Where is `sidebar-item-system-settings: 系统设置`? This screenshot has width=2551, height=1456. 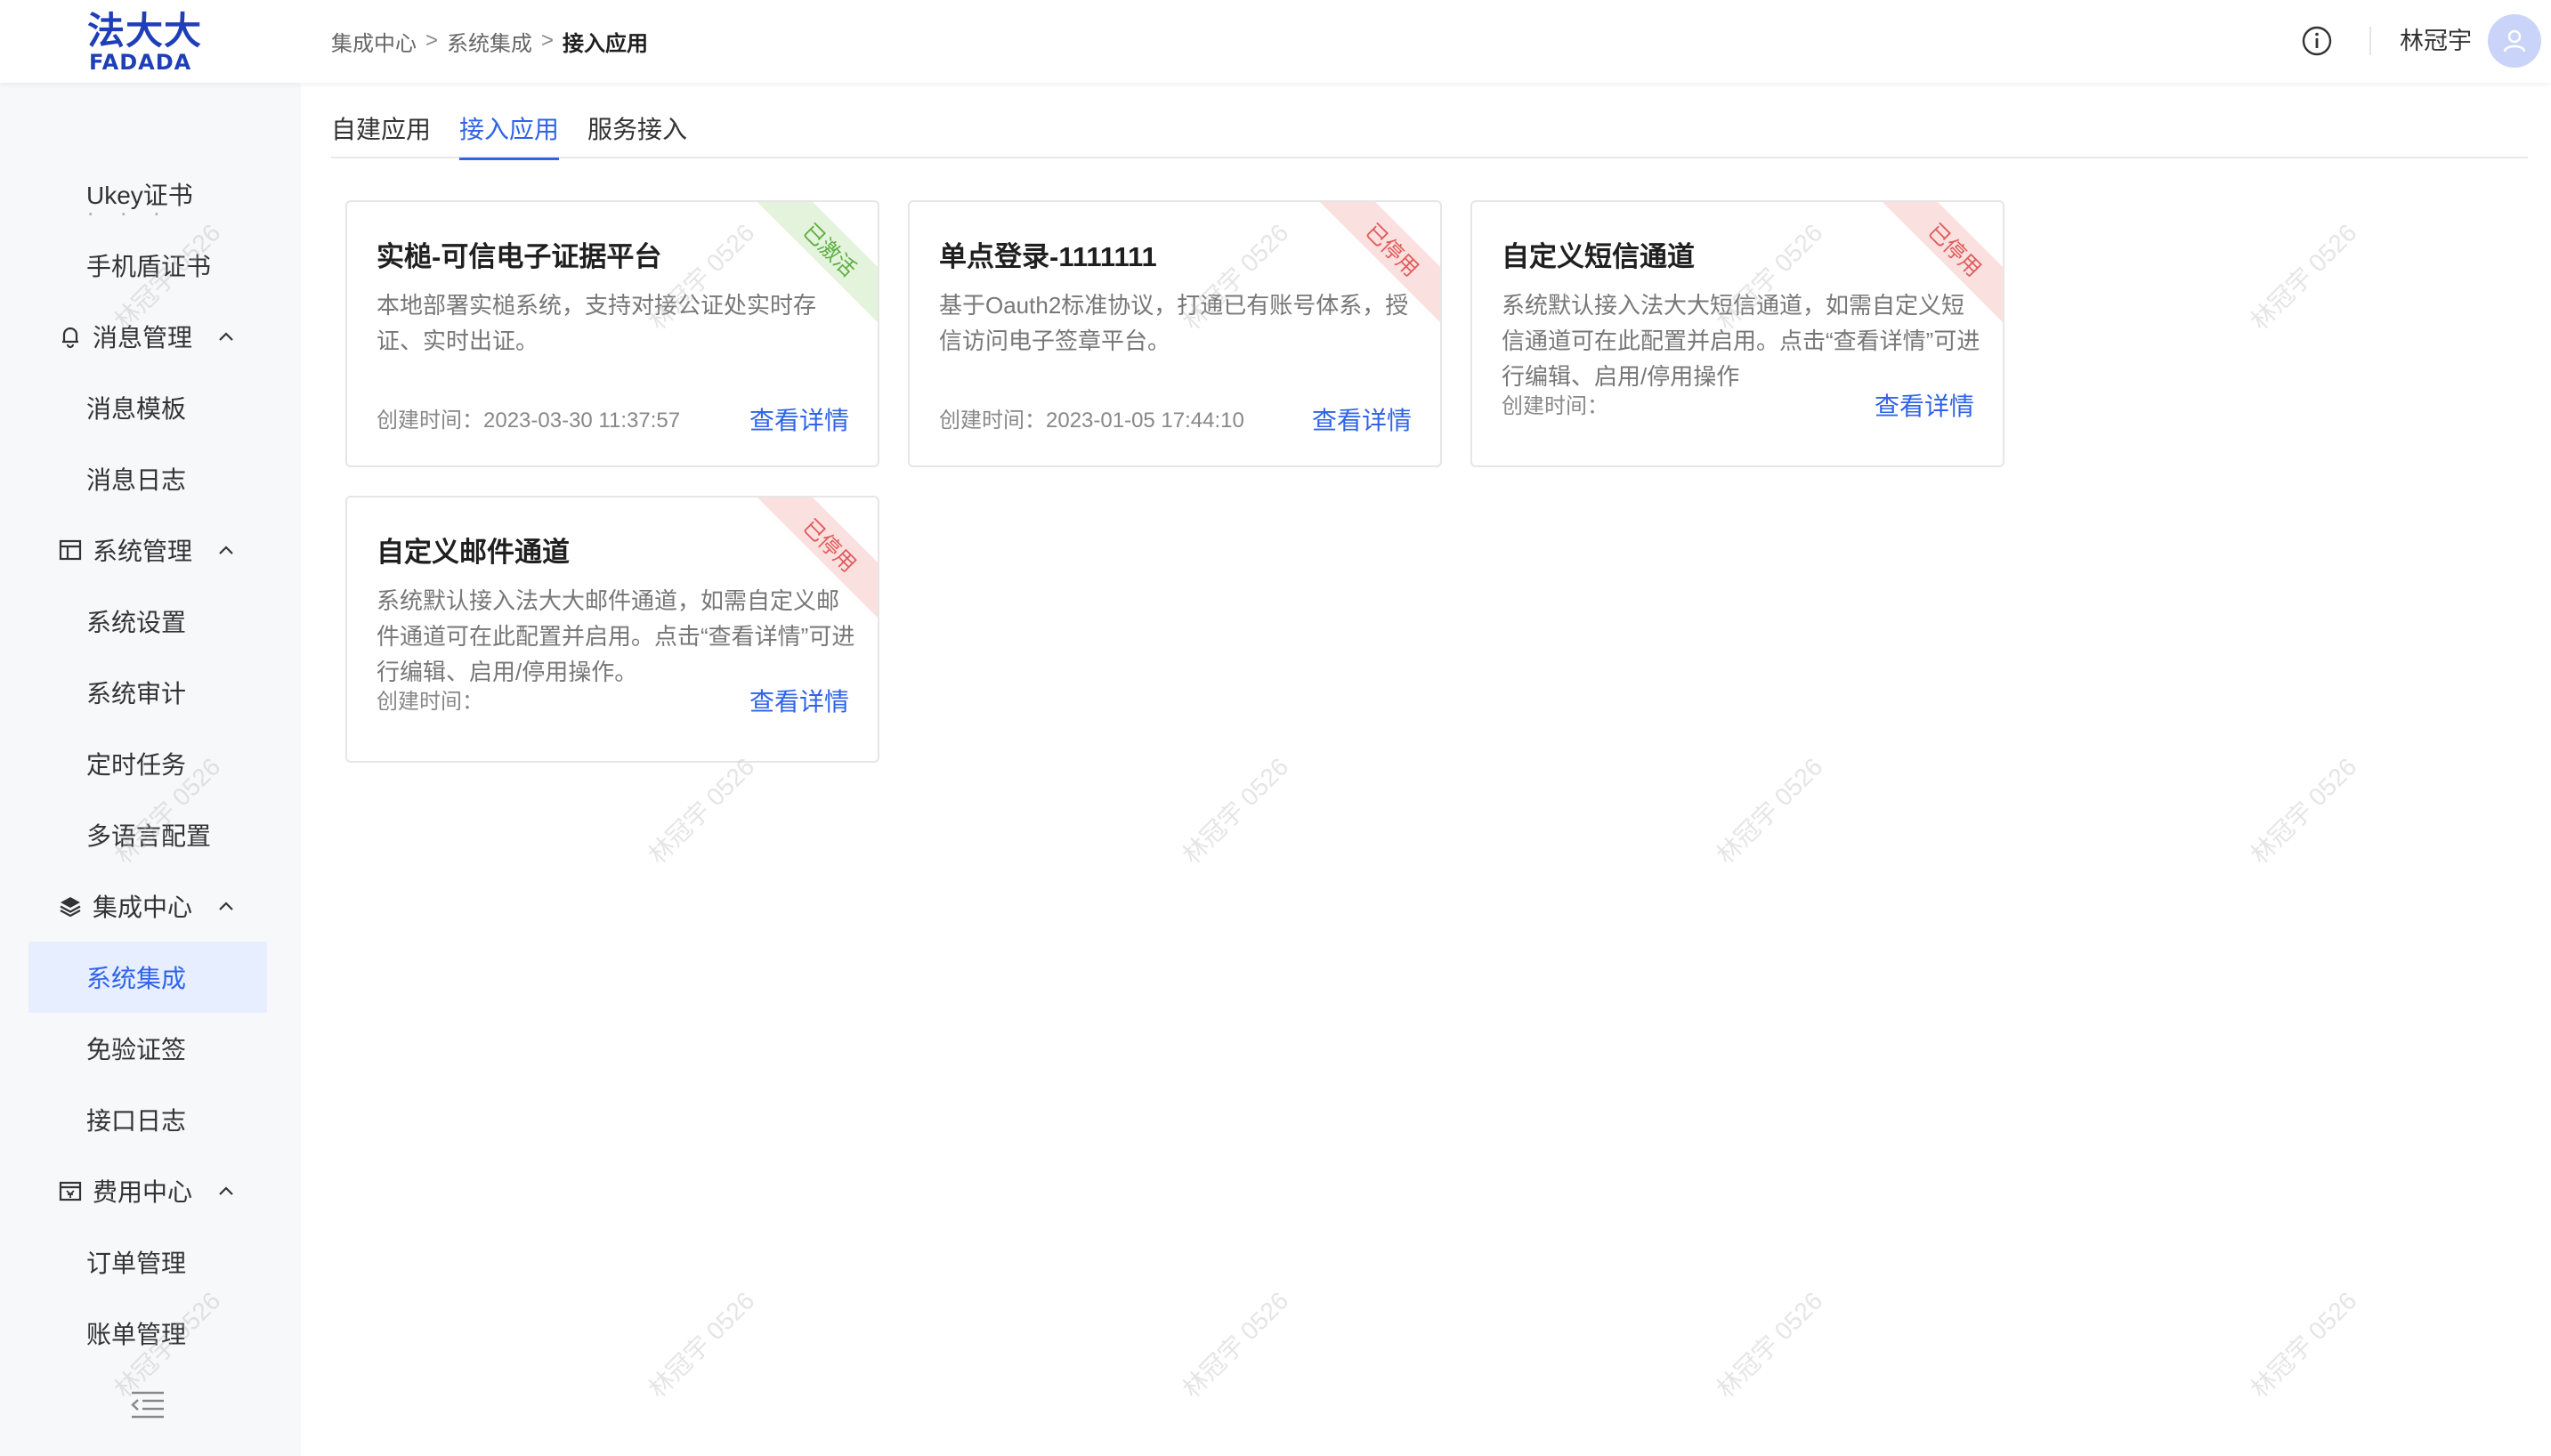
sidebar-item-system-settings: 系统设置 is located at coordinates (147, 621).